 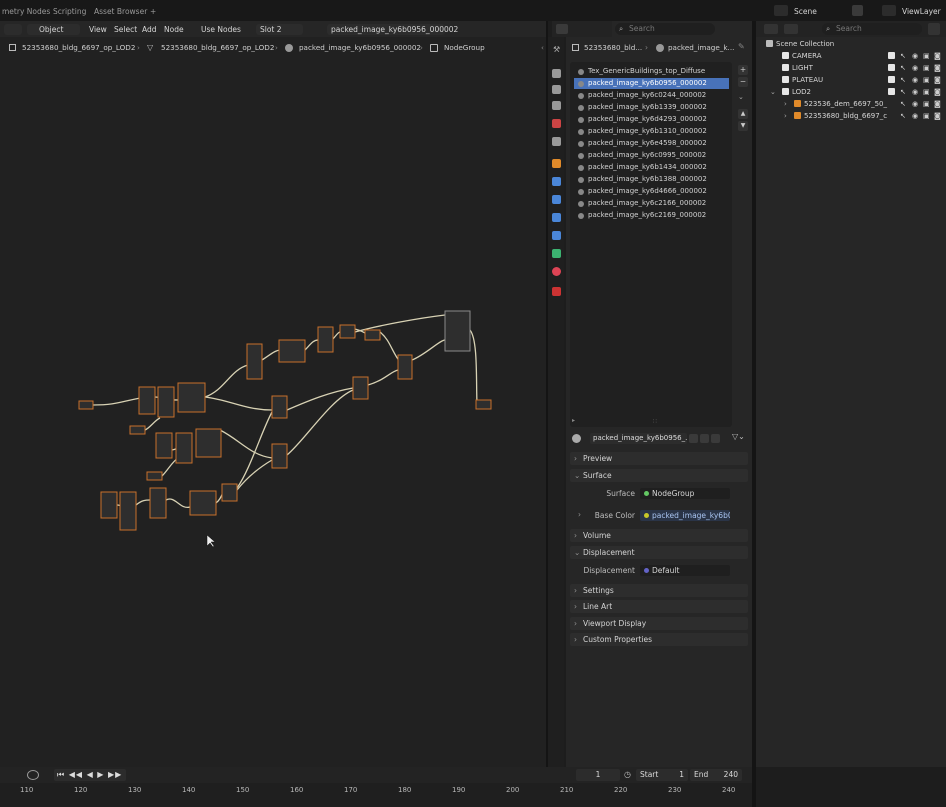 What do you see at coordinates (651, 83) in the screenshot?
I see `material-slot-selected: packed_image_ky6b0956_000002` at bounding box center [651, 83].